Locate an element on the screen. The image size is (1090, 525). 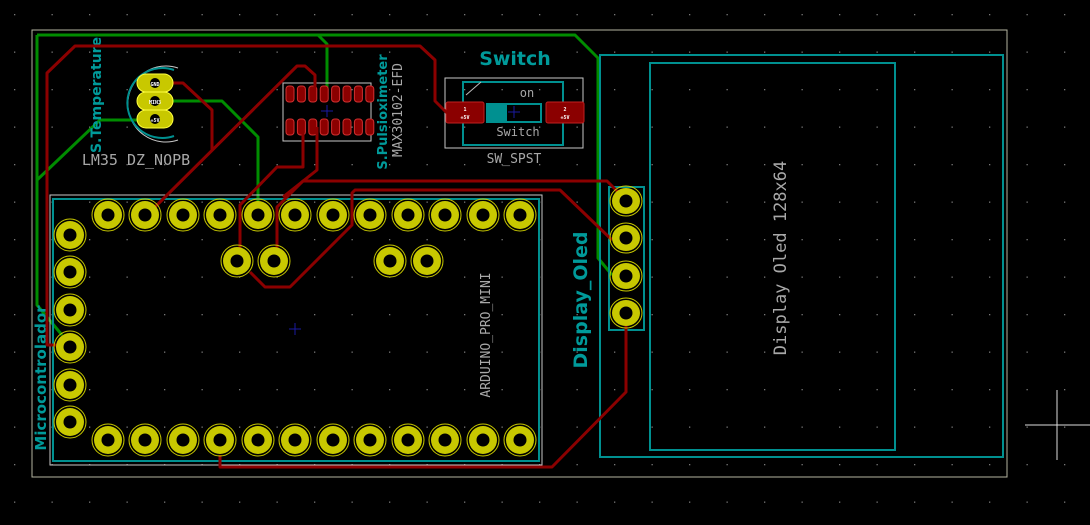
pad-number: 1 is located at coordinates (464, 110).